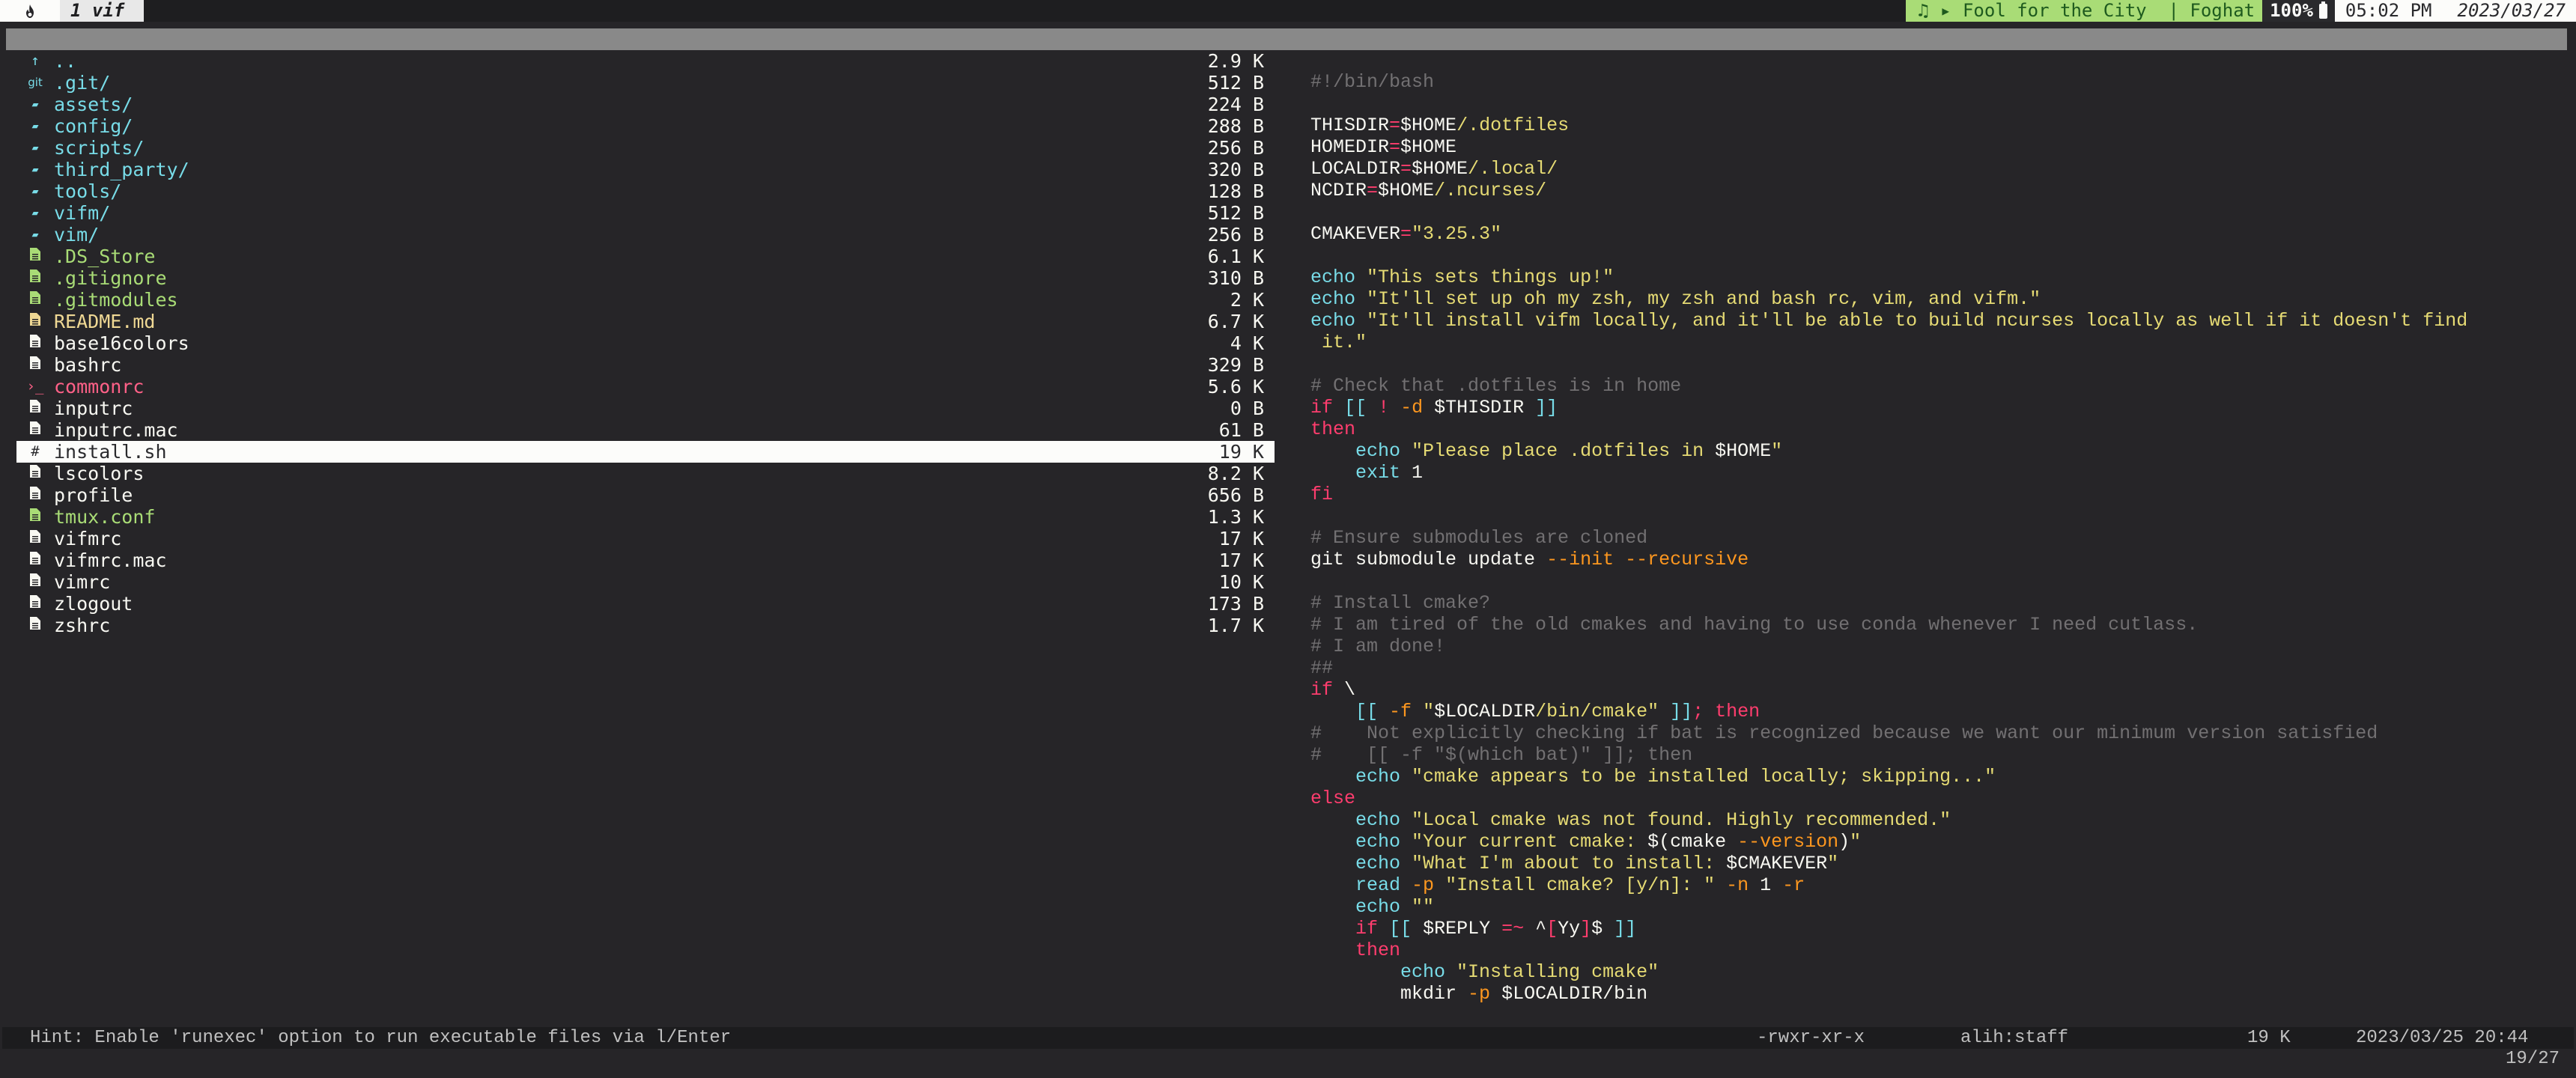 The height and width of the screenshot is (1078, 2576). What do you see at coordinates (645, 278) in the screenshot?
I see `file-list-item: .gitignore 310 B` at bounding box center [645, 278].